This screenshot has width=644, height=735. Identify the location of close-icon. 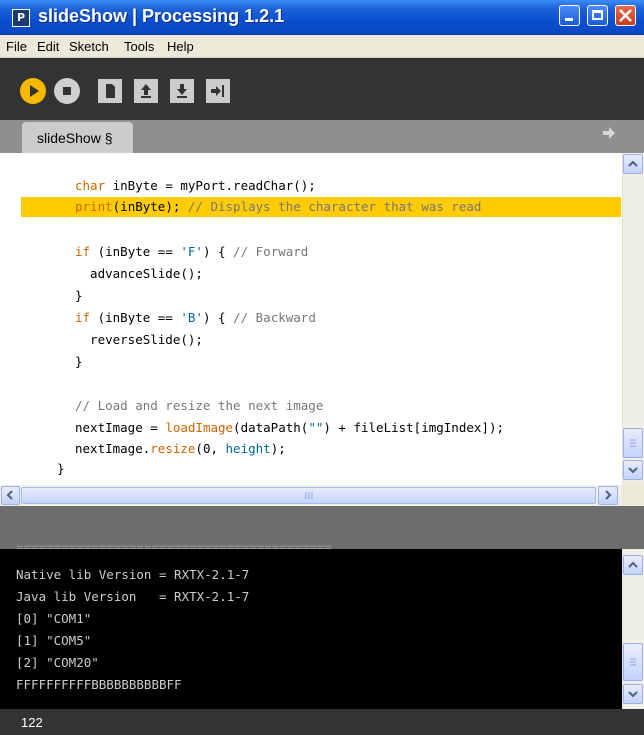
(625, 15).